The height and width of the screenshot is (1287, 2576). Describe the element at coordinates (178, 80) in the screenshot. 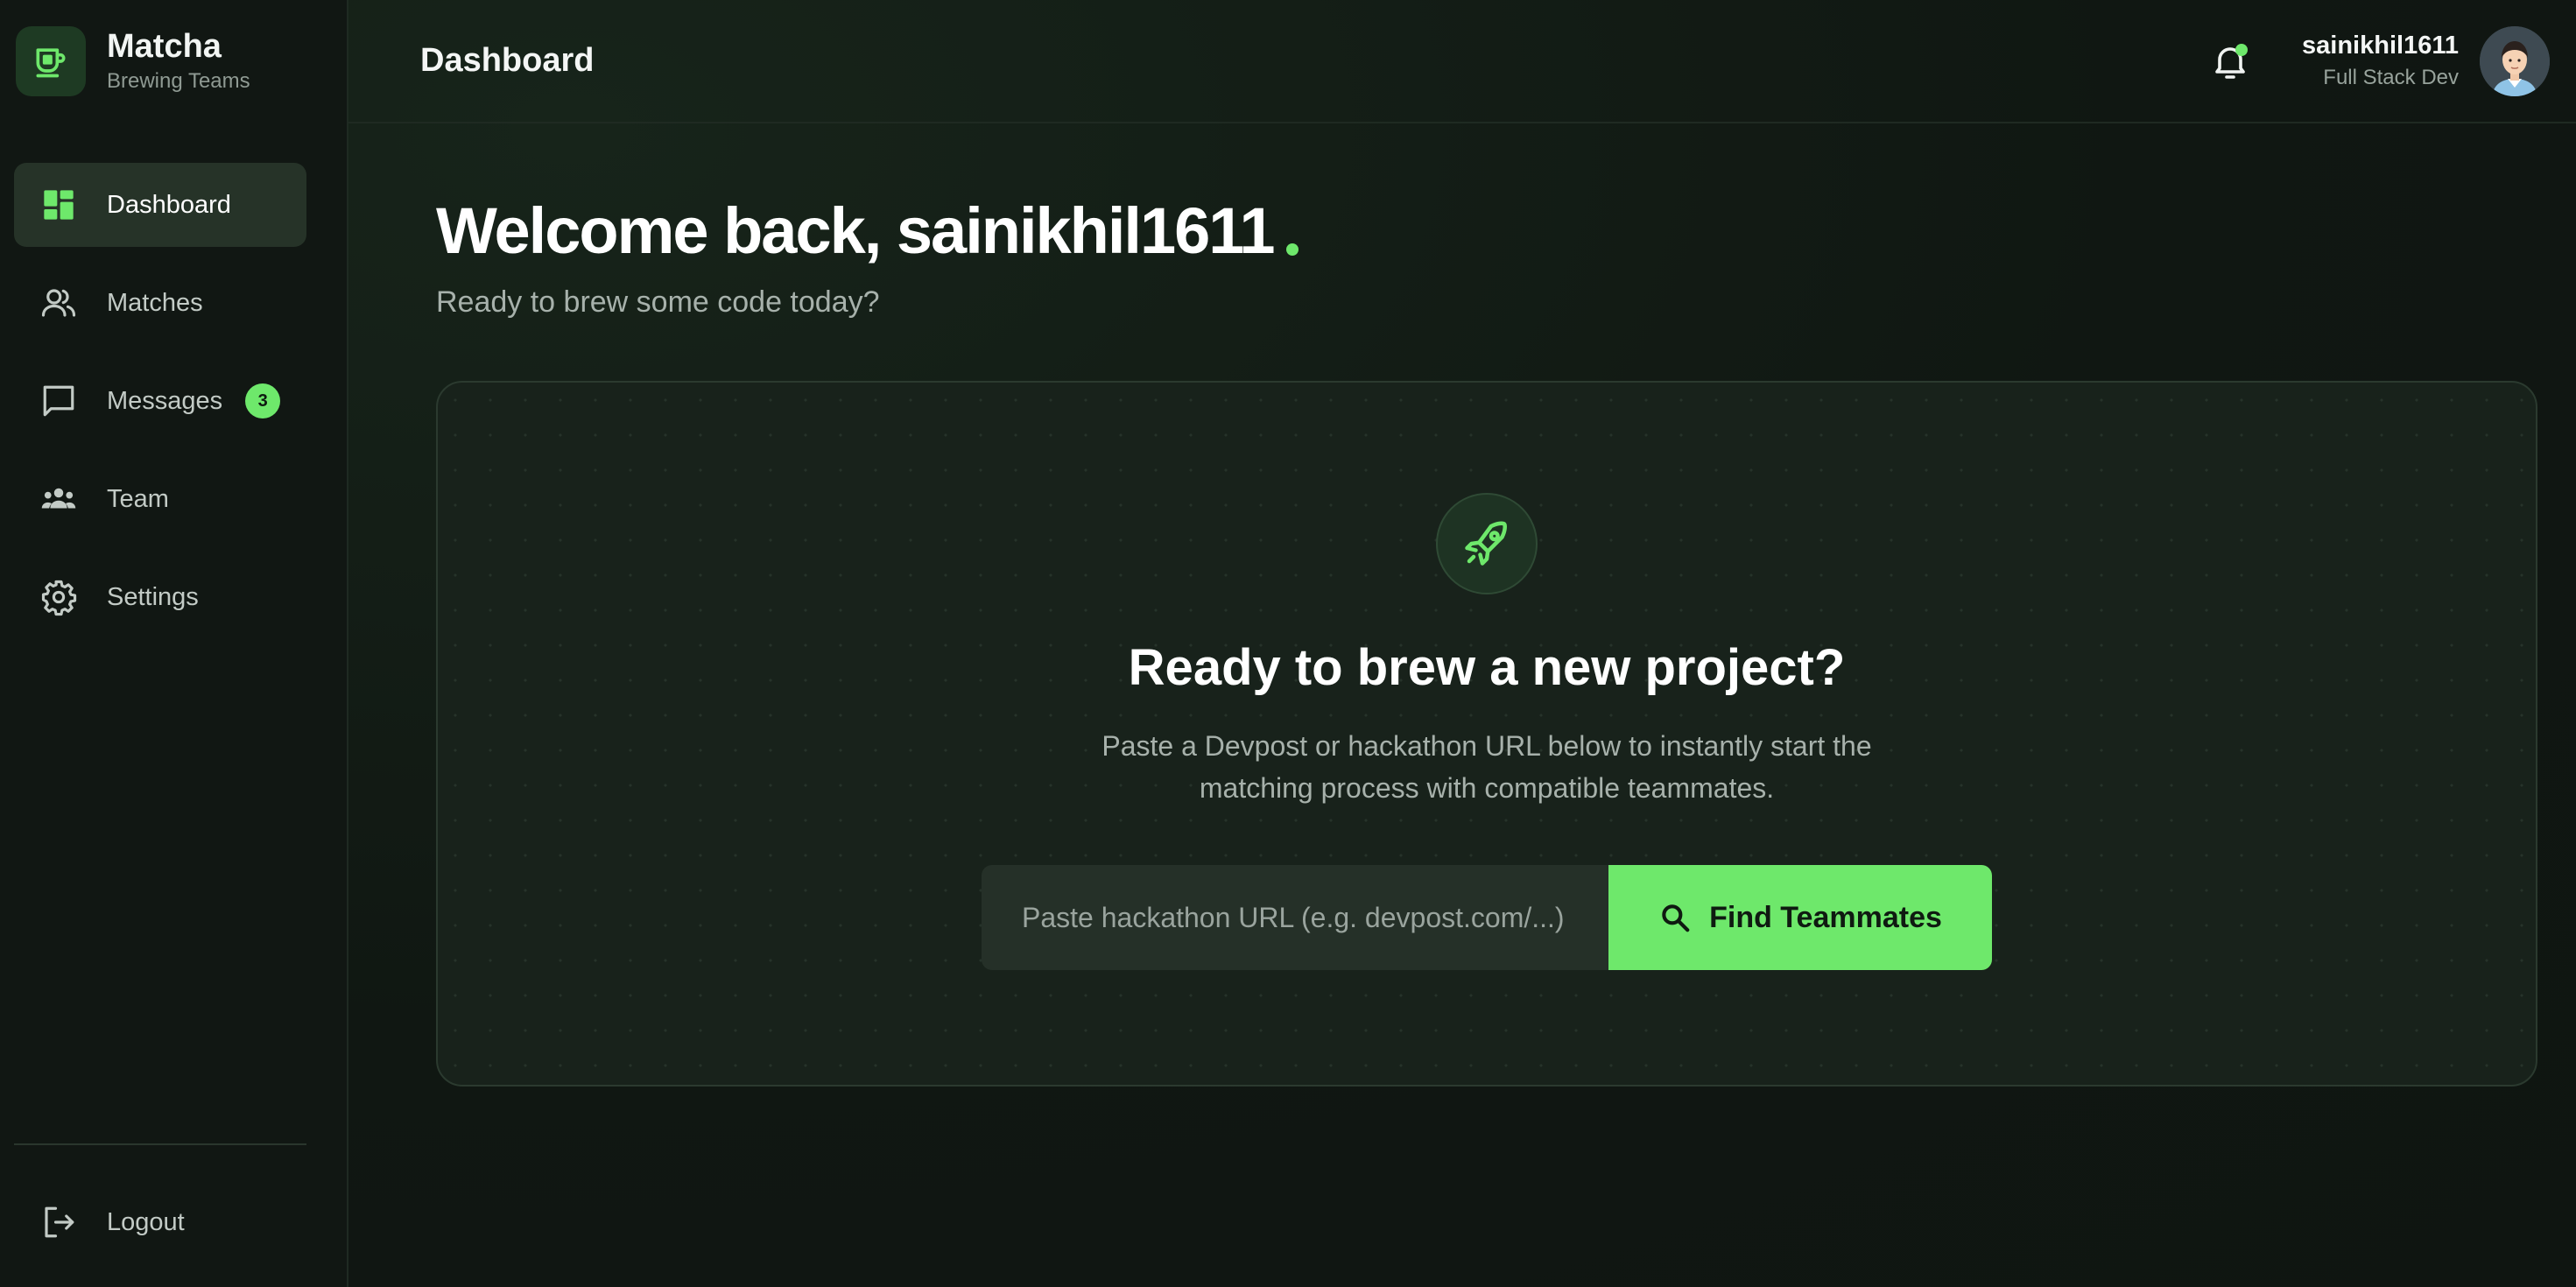

I see `brand-tagline: Brewing Teams` at that location.